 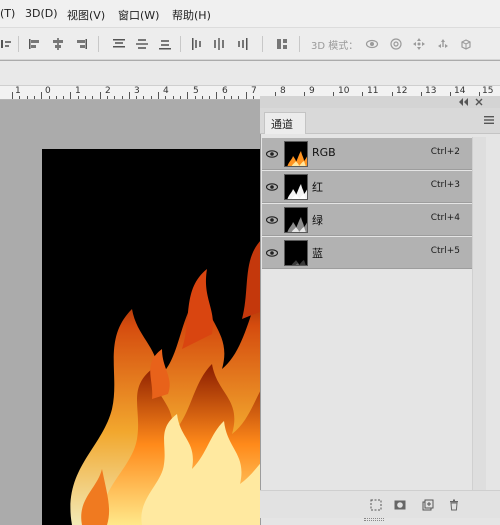 What do you see at coordinates (445, 185) in the screenshot?
I see `channel-shortcut: Ctrl+3` at bounding box center [445, 185].